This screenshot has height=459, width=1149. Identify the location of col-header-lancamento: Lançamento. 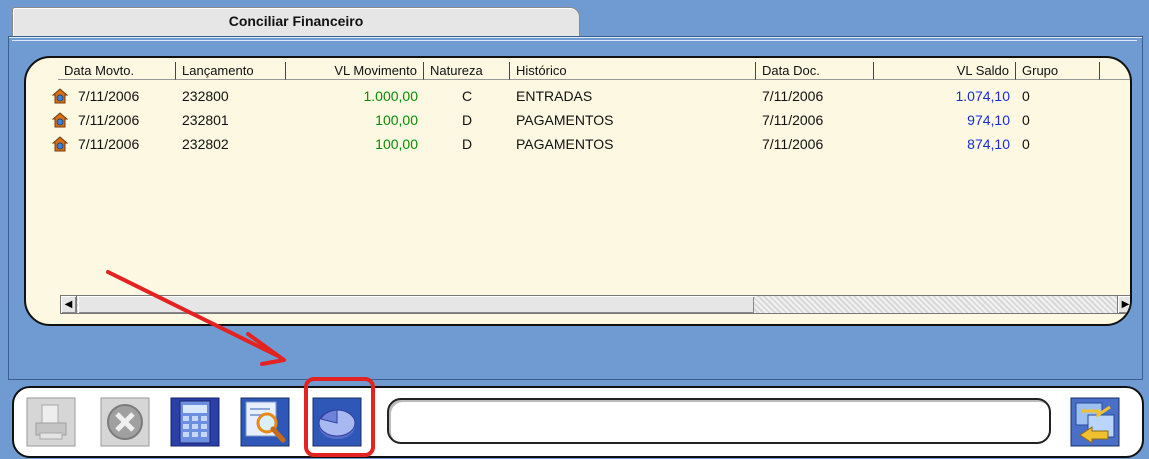
(231, 71).